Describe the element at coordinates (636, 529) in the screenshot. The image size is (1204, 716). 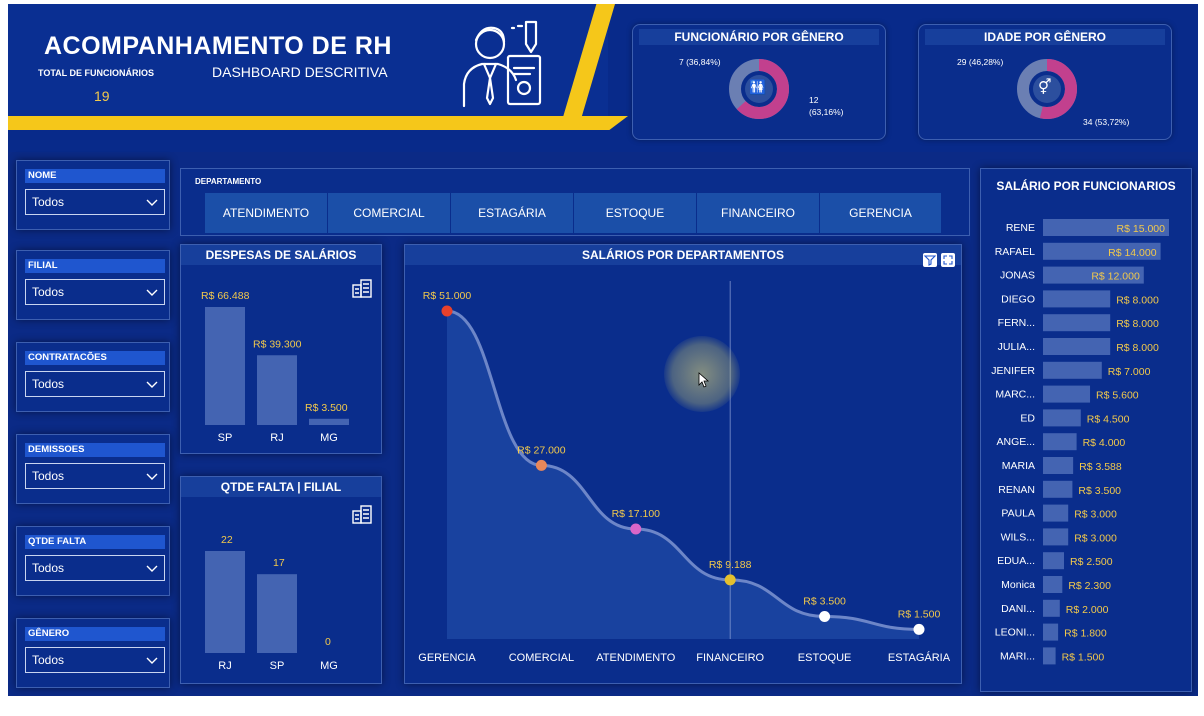
I see `data-point-ATENDIMENTO` at that location.